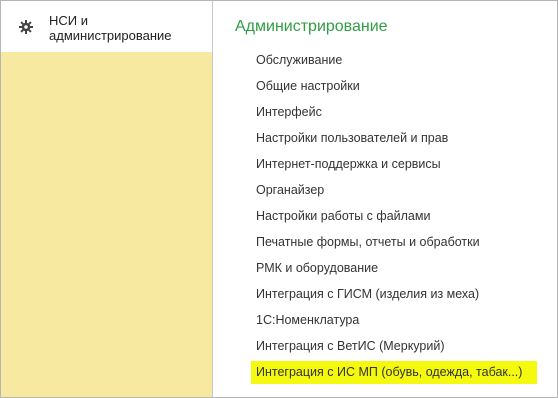 Image resolution: width=558 pixels, height=398 pixels. Describe the element at coordinates (385, 270) in the screenshot. I see `link-item-pos-equipment: РМК и оборудование` at that location.